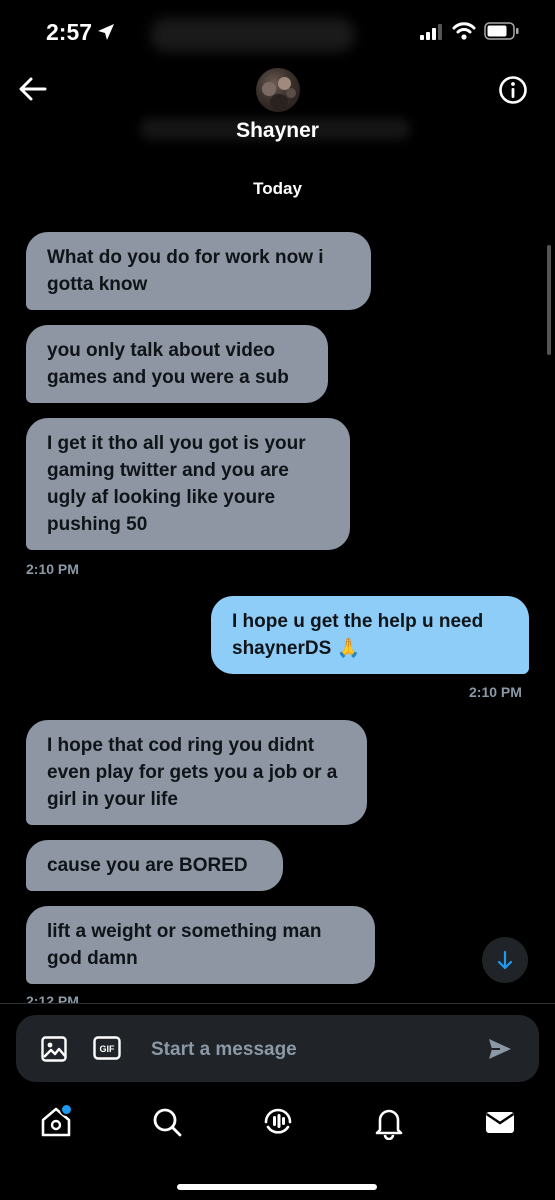 The height and width of the screenshot is (1200, 555). What do you see at coordinates (549, 300) in the screenshot?
I see `scrollbar` at bounding box center [549, 300].